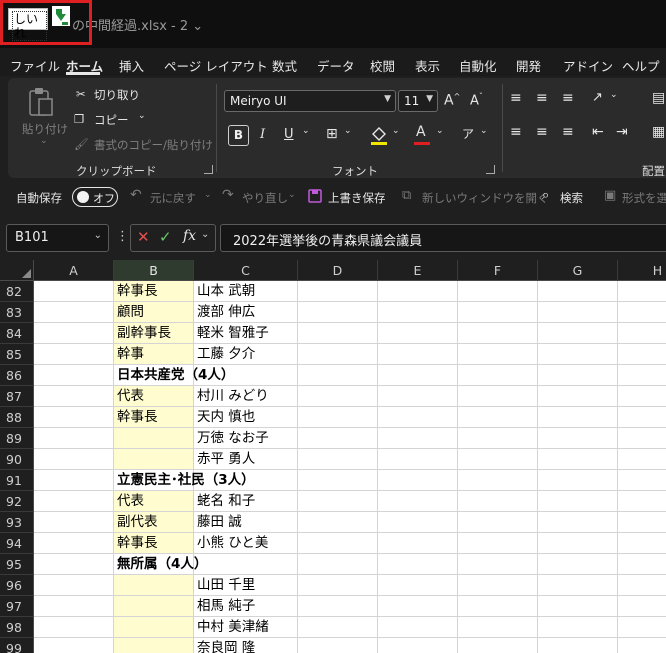 The image size is (666, 653). I want to click on tab-9: 開発, so click(528, 65).